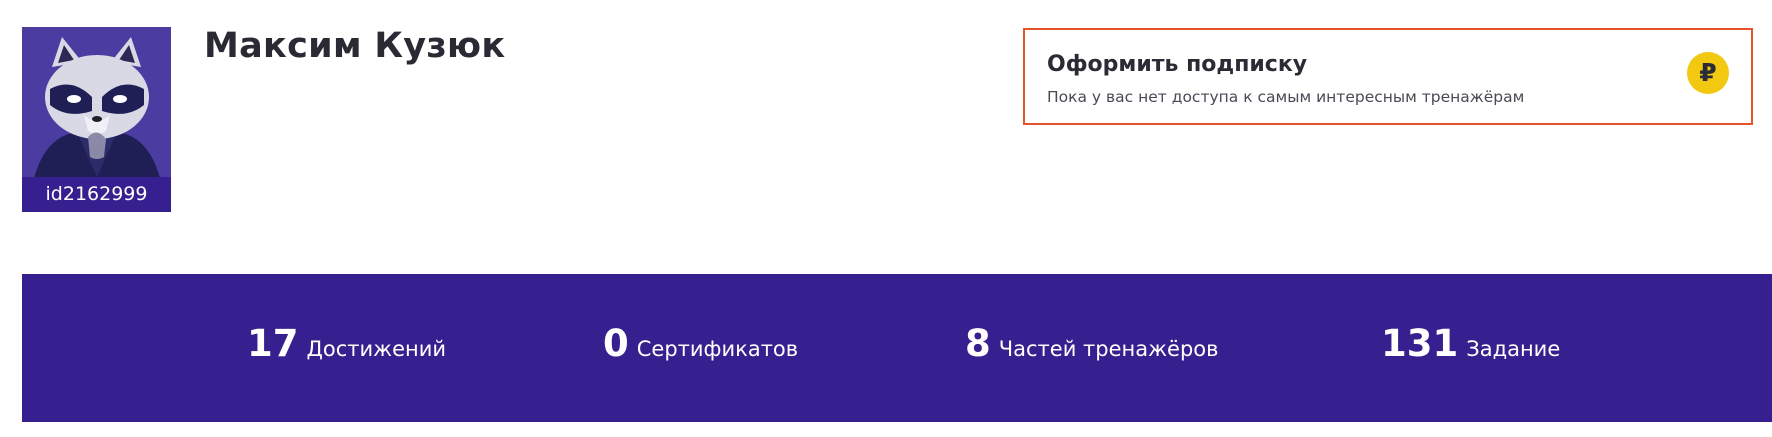  I want to click on stat-certificates: 0 Сертификатов, so click(700, 343).